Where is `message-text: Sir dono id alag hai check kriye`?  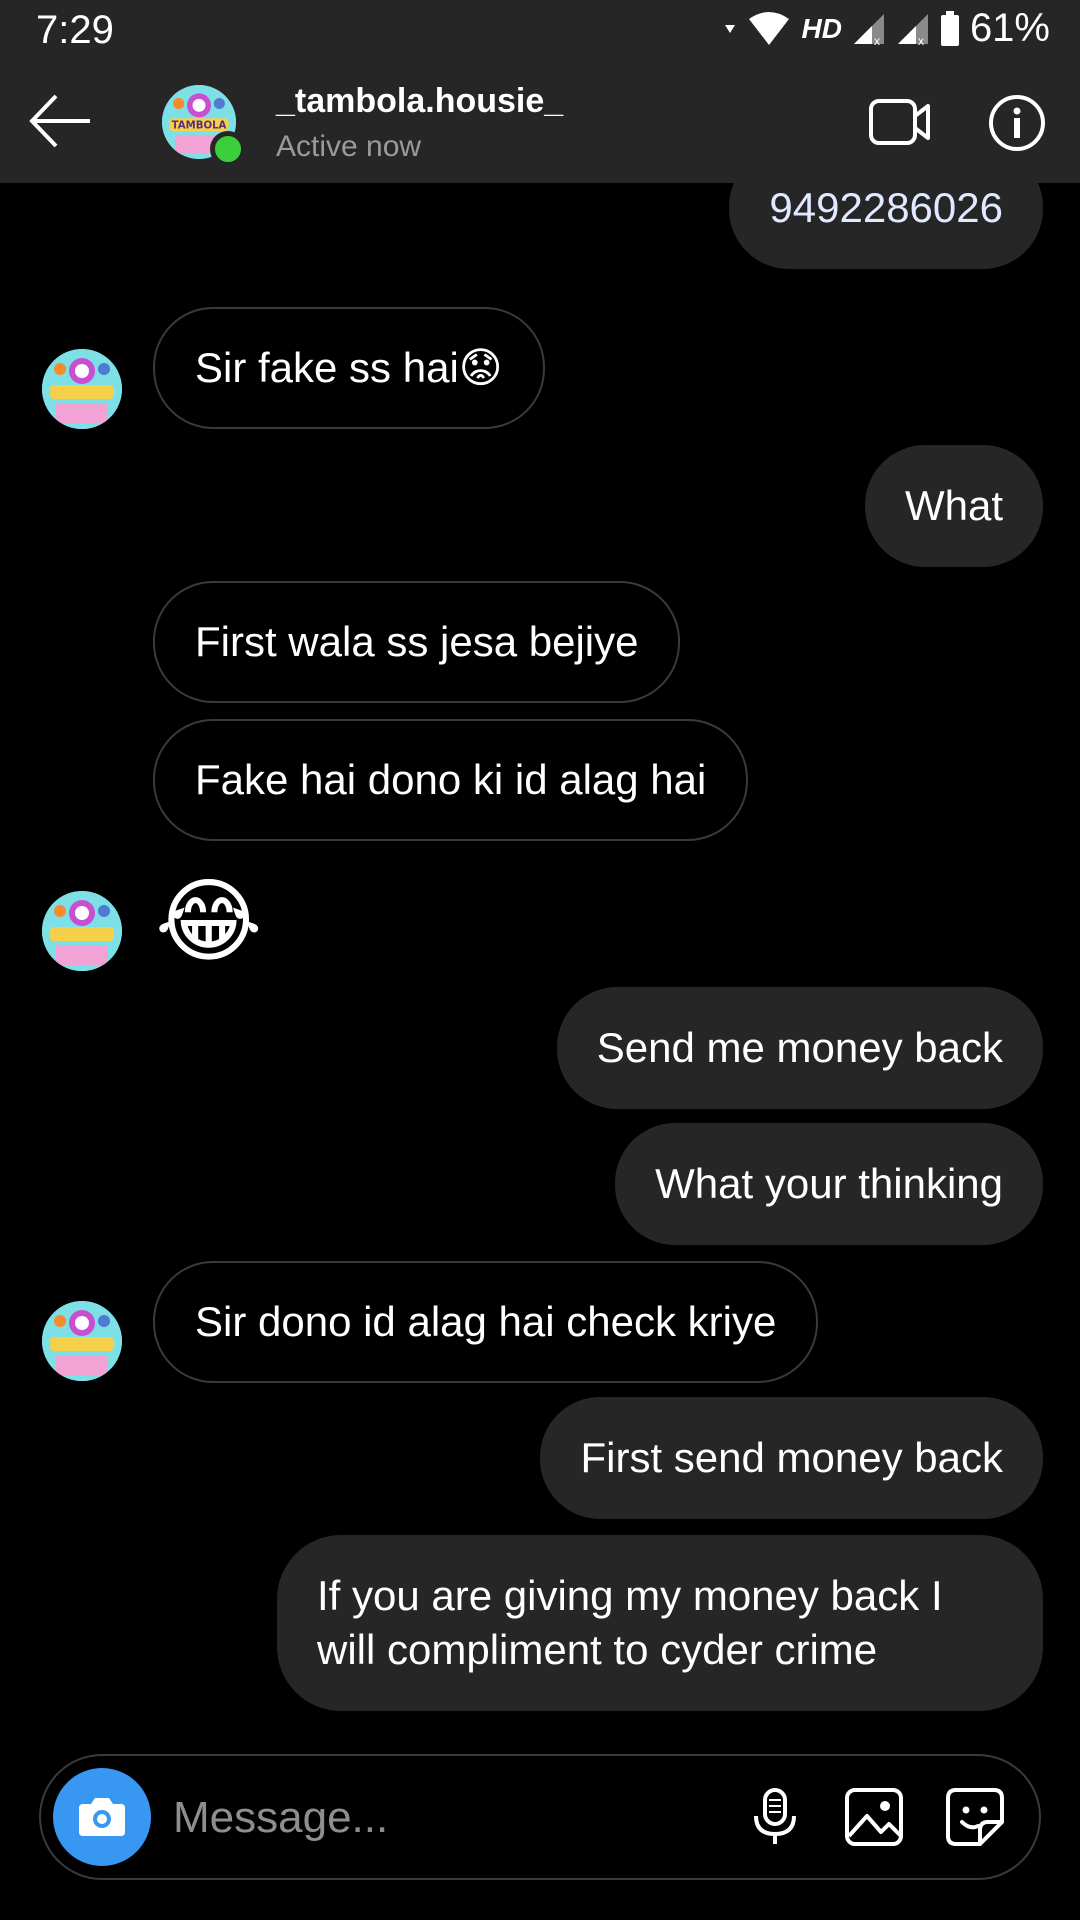 message-text: Sir dono id alag hai check kriye is located at coordinates (486, 1321).